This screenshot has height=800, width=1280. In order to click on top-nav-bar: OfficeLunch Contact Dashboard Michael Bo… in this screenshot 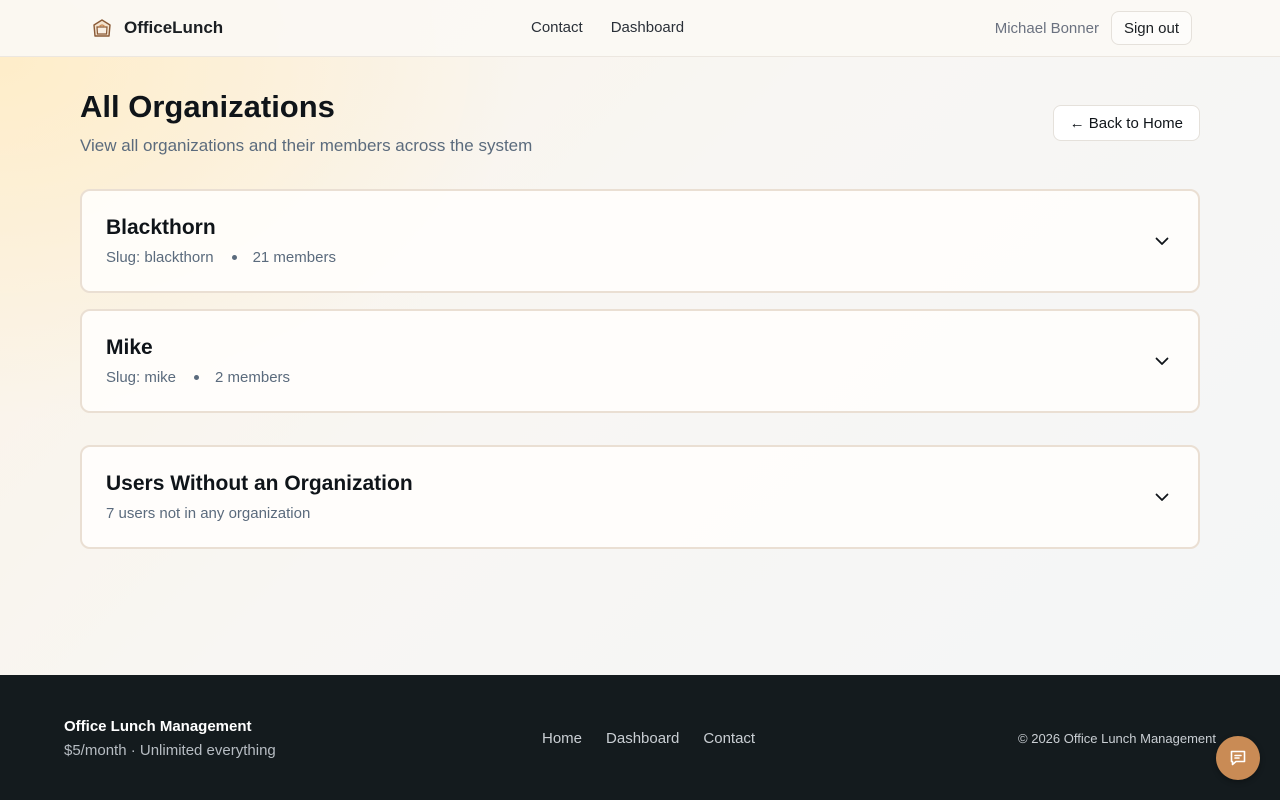, I will do `click(640, 28)`.